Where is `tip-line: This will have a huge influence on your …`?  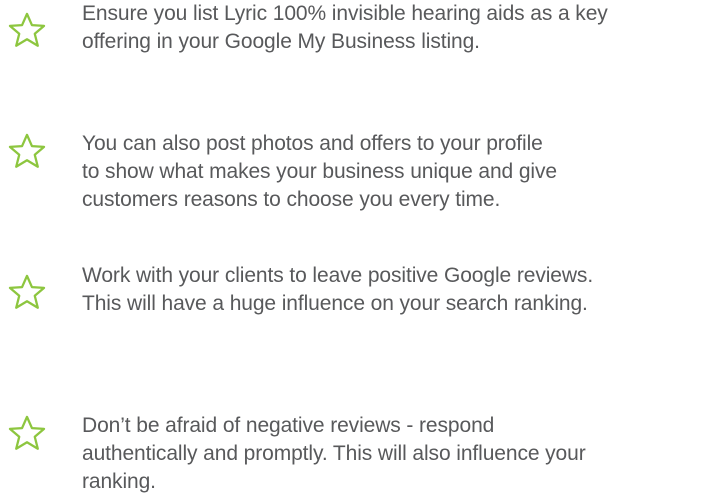
tip-line: This will have a huge influence on your … is located at coordinates (335, 303).